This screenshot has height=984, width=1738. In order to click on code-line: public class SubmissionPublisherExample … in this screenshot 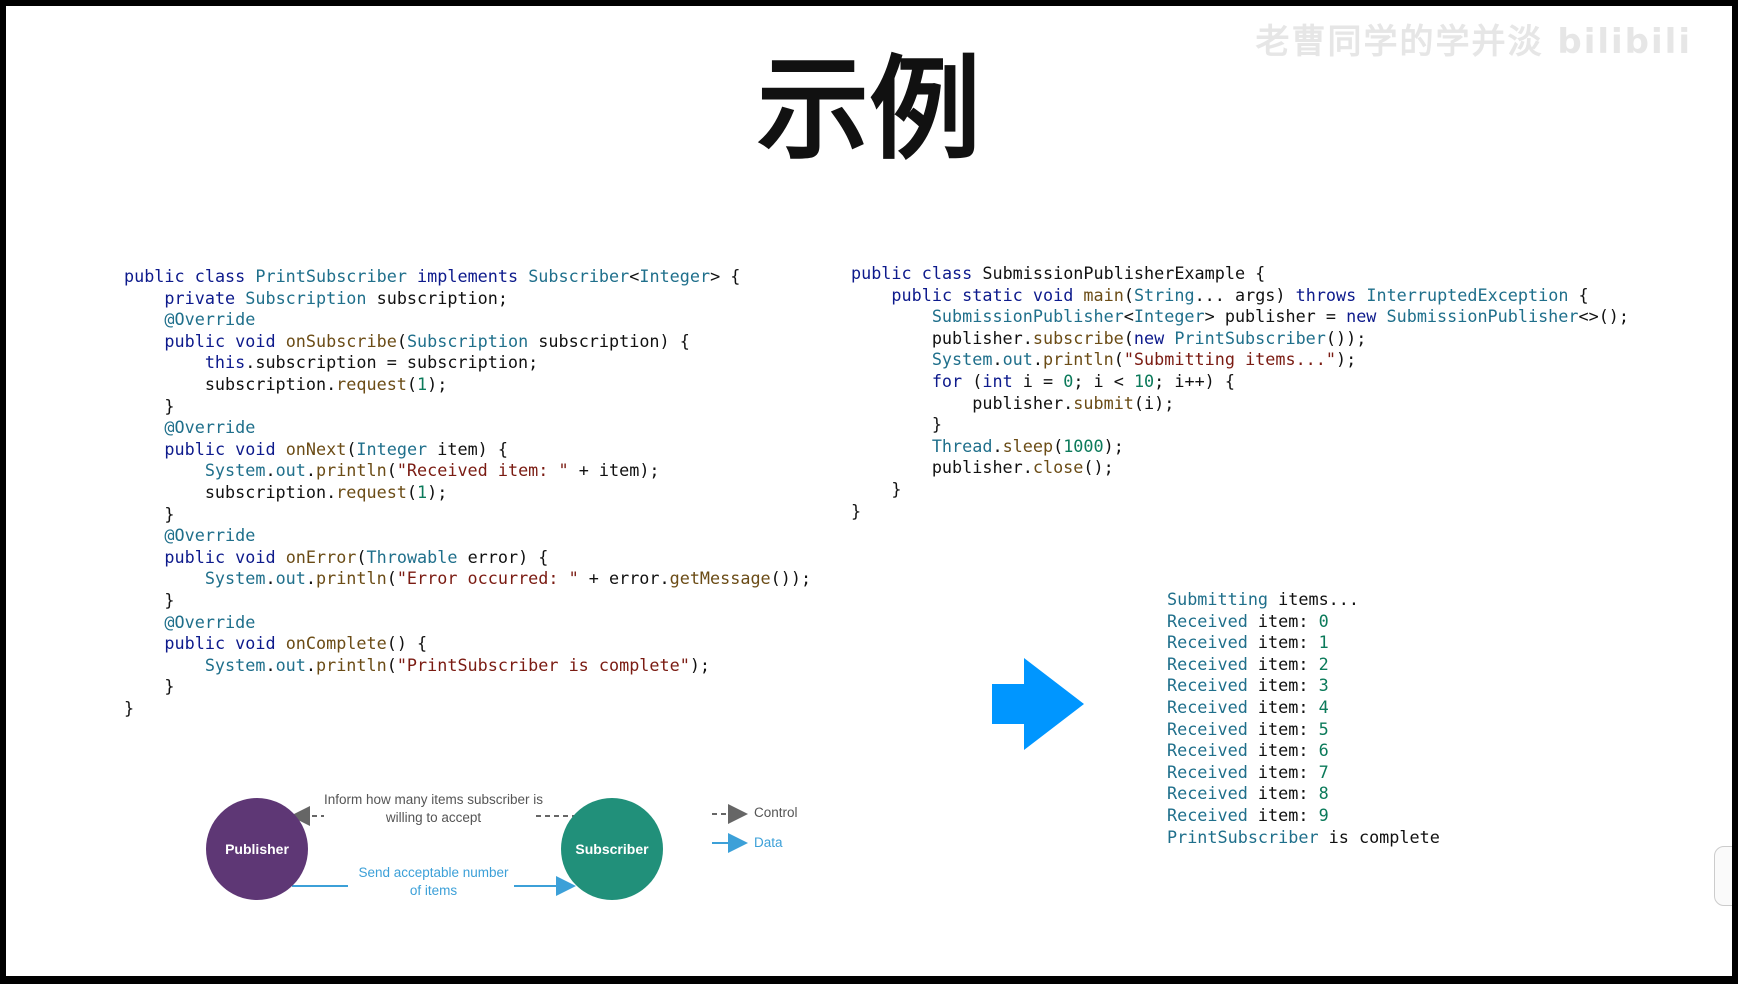, I will do `click(1058, 273)`.